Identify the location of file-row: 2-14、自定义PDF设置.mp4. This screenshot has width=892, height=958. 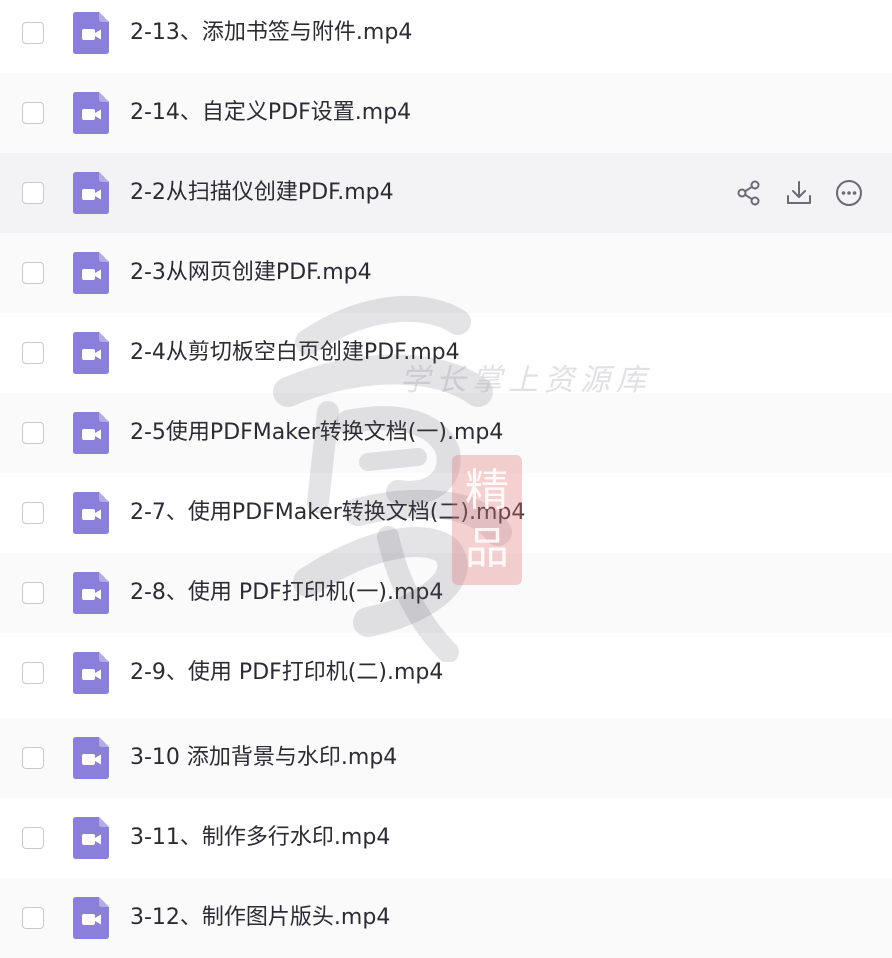
(446, 113).